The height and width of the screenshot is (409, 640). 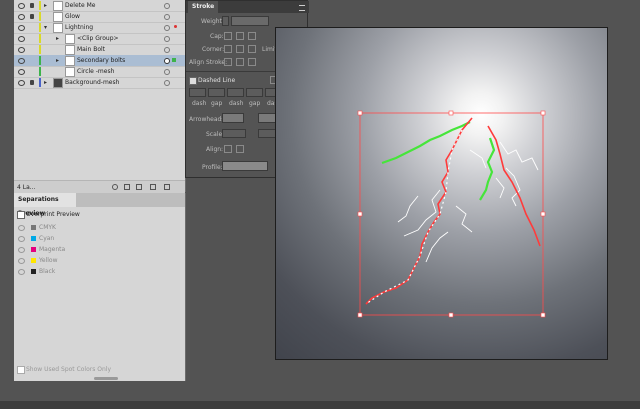 I want to click on status-bar, so click(x=320, y=405).